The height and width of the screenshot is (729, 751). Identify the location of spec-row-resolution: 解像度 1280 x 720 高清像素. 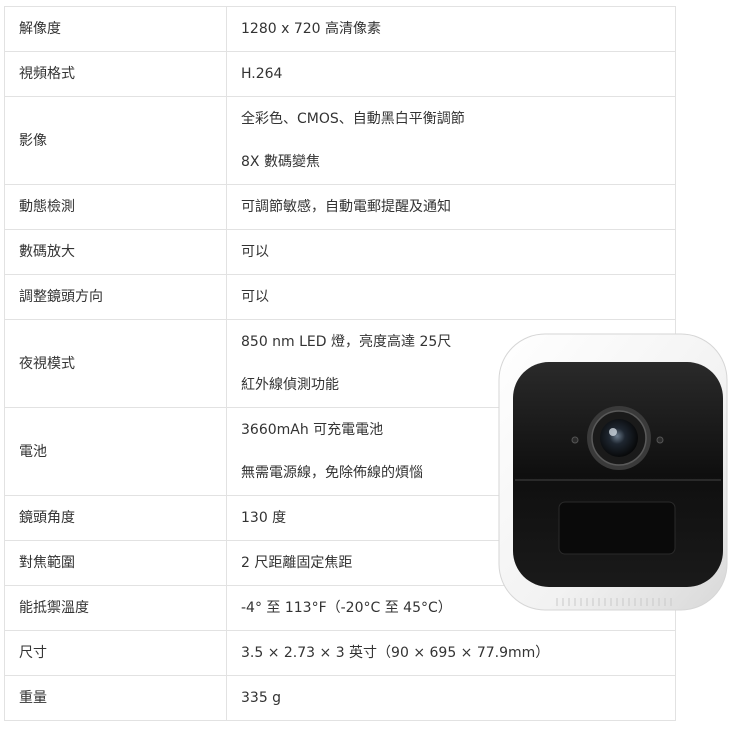
(340, 29).